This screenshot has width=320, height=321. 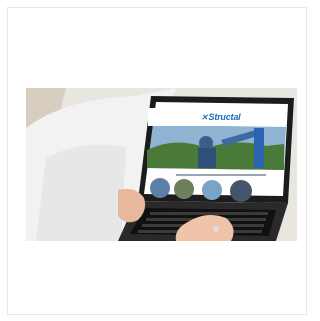 I want to click on brand-text: Structal, so click(x=224, y=117).